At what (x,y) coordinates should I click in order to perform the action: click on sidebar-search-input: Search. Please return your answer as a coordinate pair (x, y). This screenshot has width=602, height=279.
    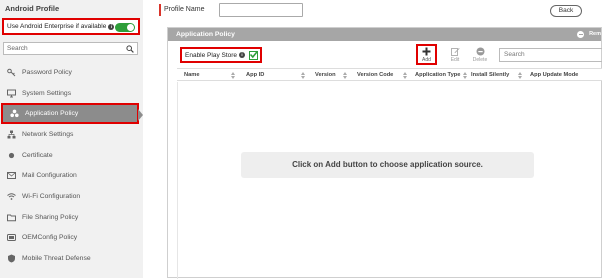
    Looking at the image, I should click on (70, 48).